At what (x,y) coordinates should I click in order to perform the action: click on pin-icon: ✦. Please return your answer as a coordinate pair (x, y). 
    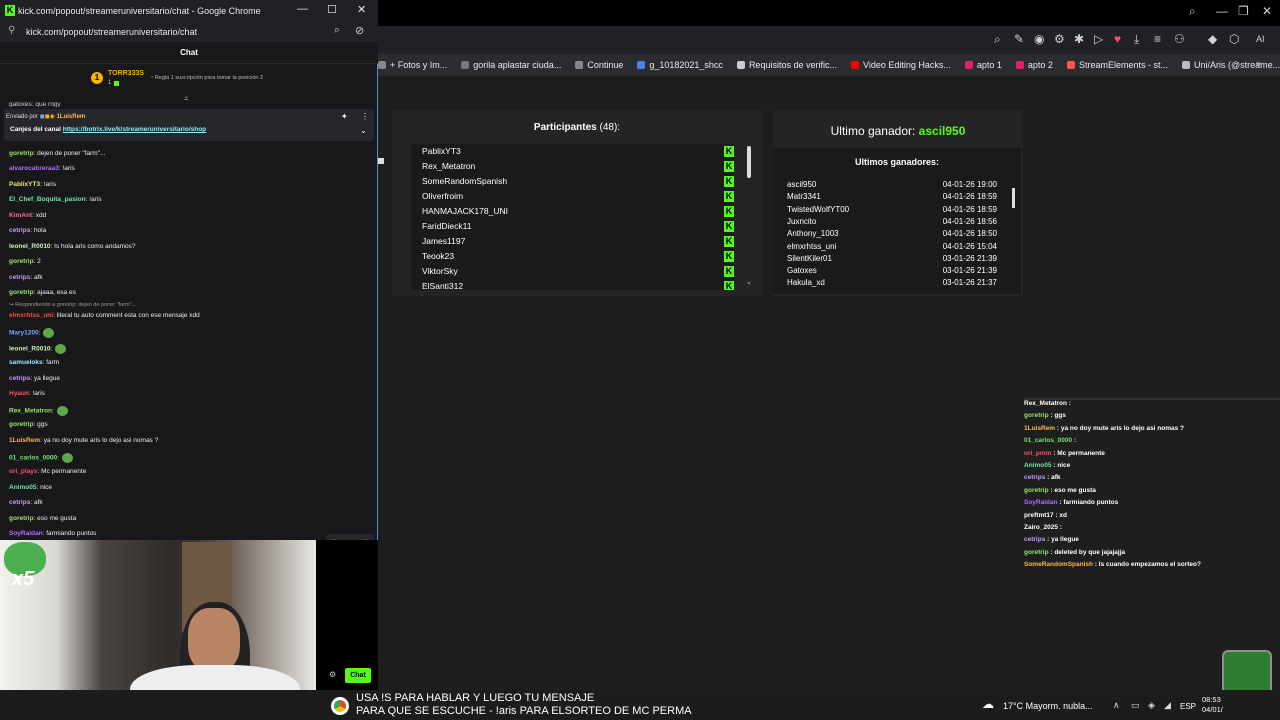
    Looking at the image, I should click on (344, 116).